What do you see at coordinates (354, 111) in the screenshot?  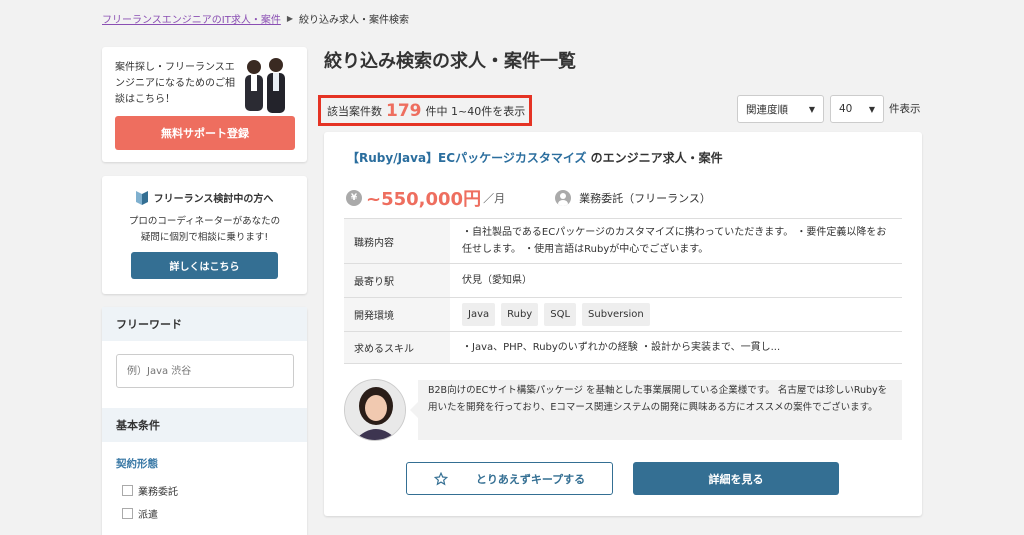 I see `result-count-prefix: 該当案件数` at bounding box center [354, 111].